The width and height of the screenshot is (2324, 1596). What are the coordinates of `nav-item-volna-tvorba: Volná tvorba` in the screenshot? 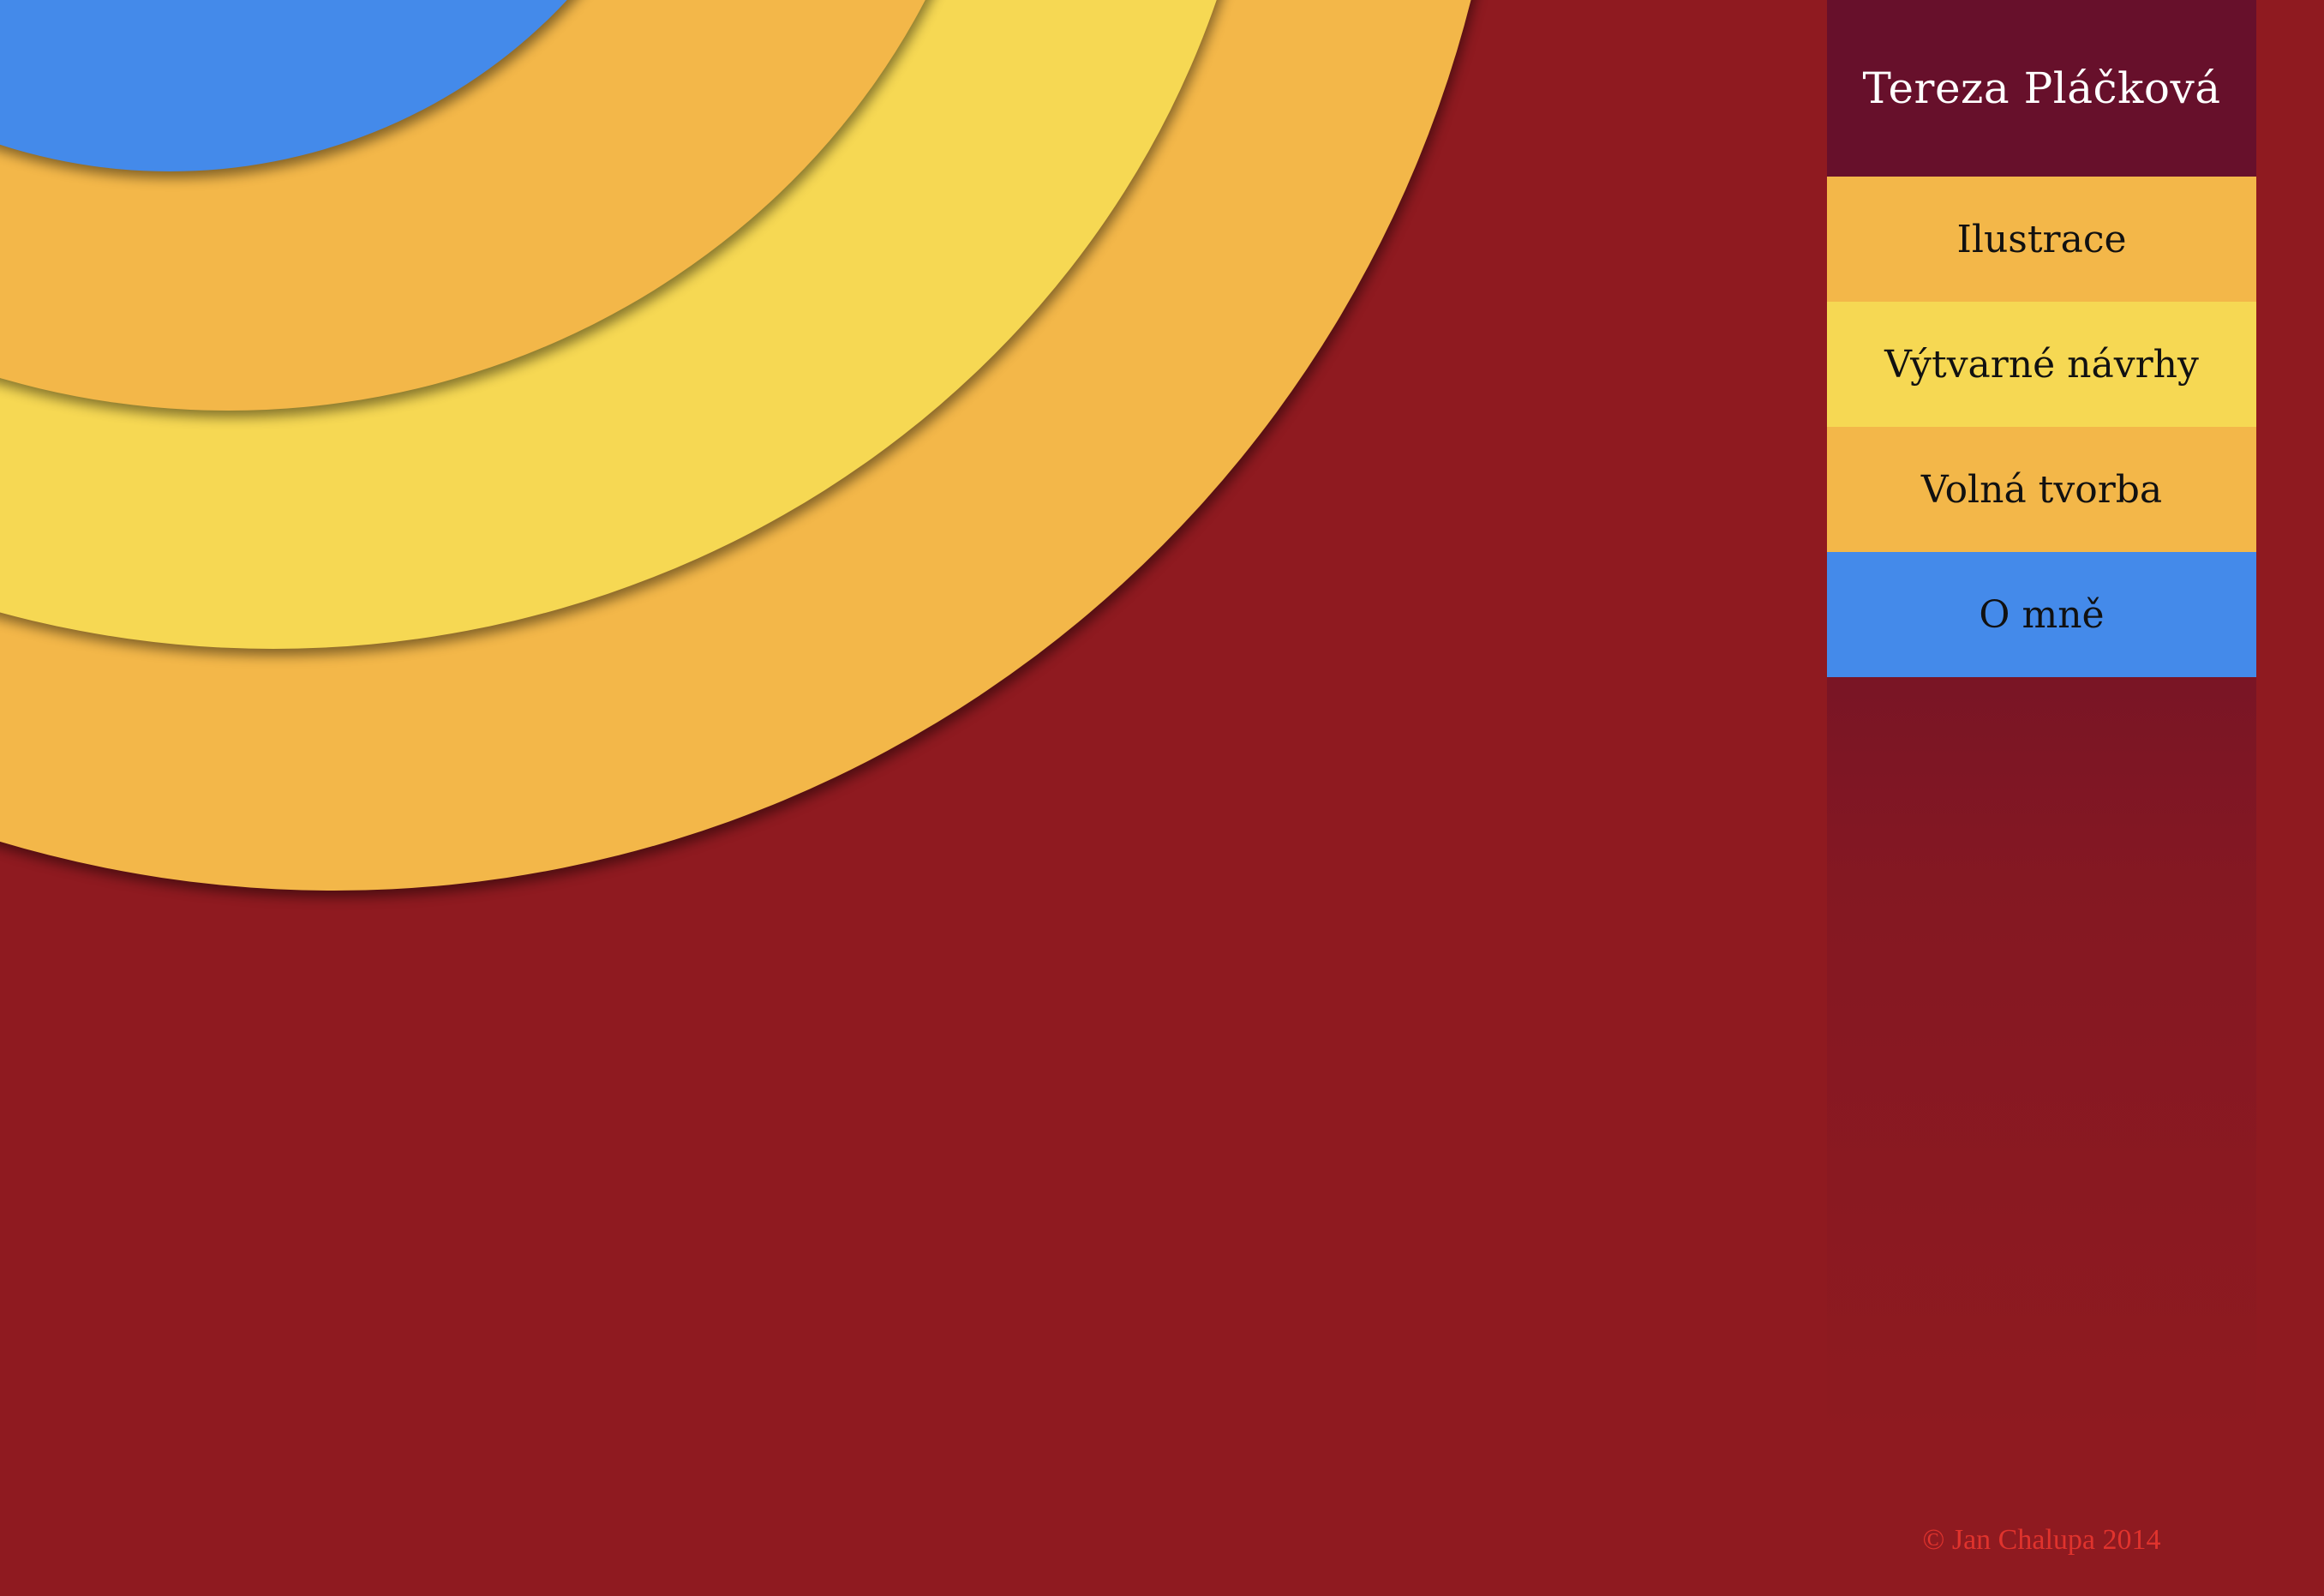 It's located at (2041, 489).